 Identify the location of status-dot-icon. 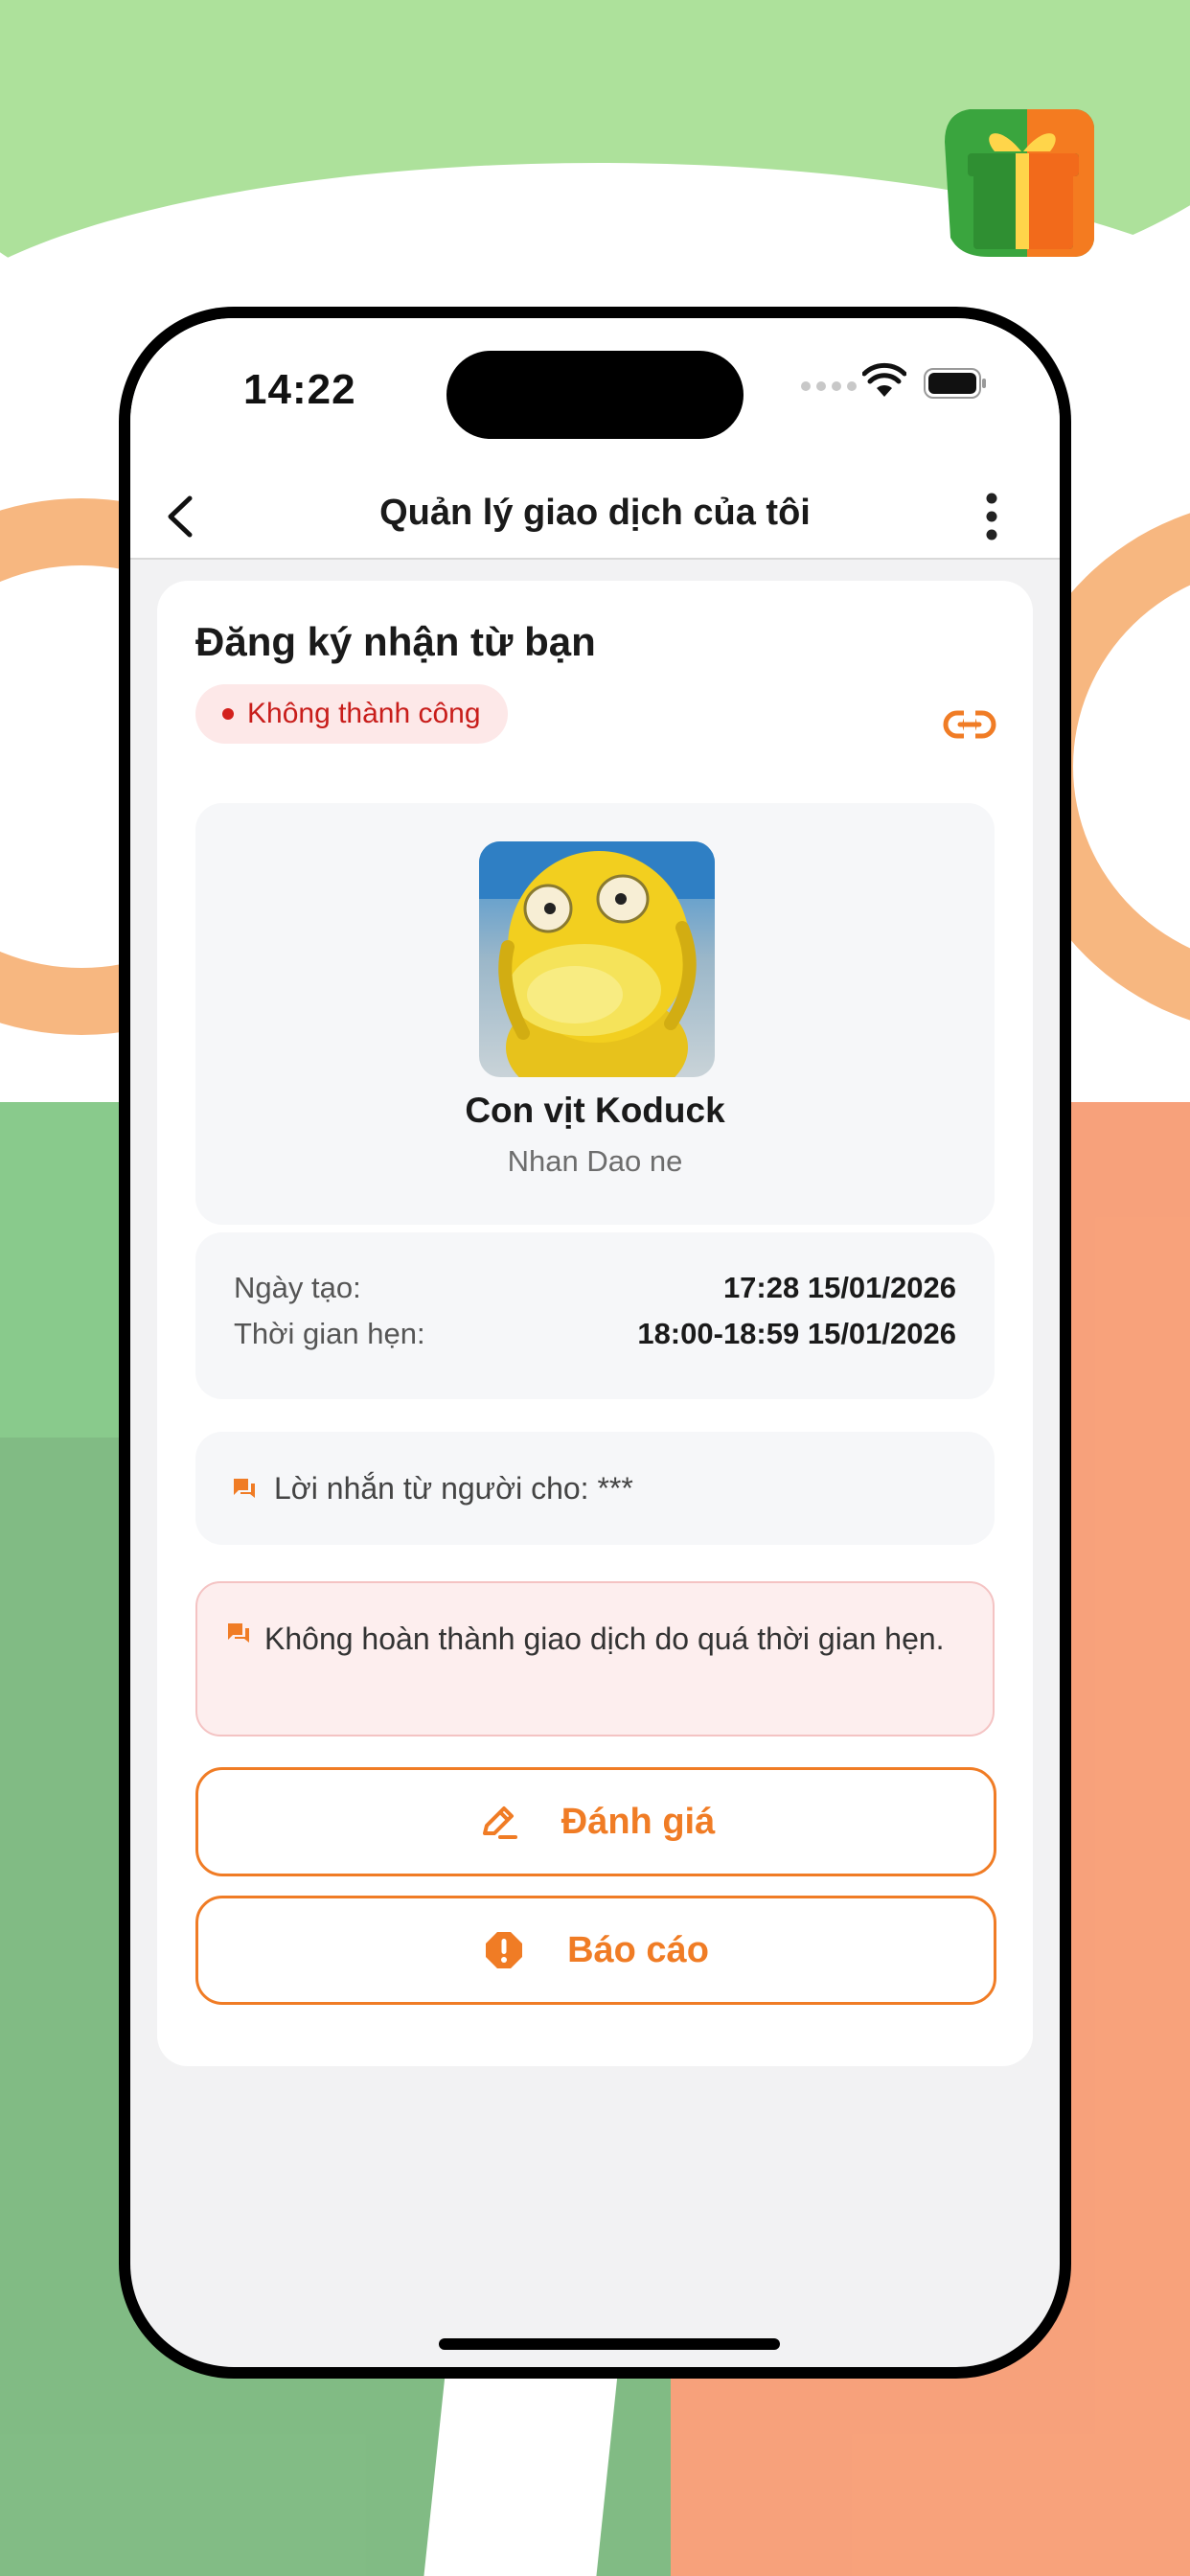
(228, 714).